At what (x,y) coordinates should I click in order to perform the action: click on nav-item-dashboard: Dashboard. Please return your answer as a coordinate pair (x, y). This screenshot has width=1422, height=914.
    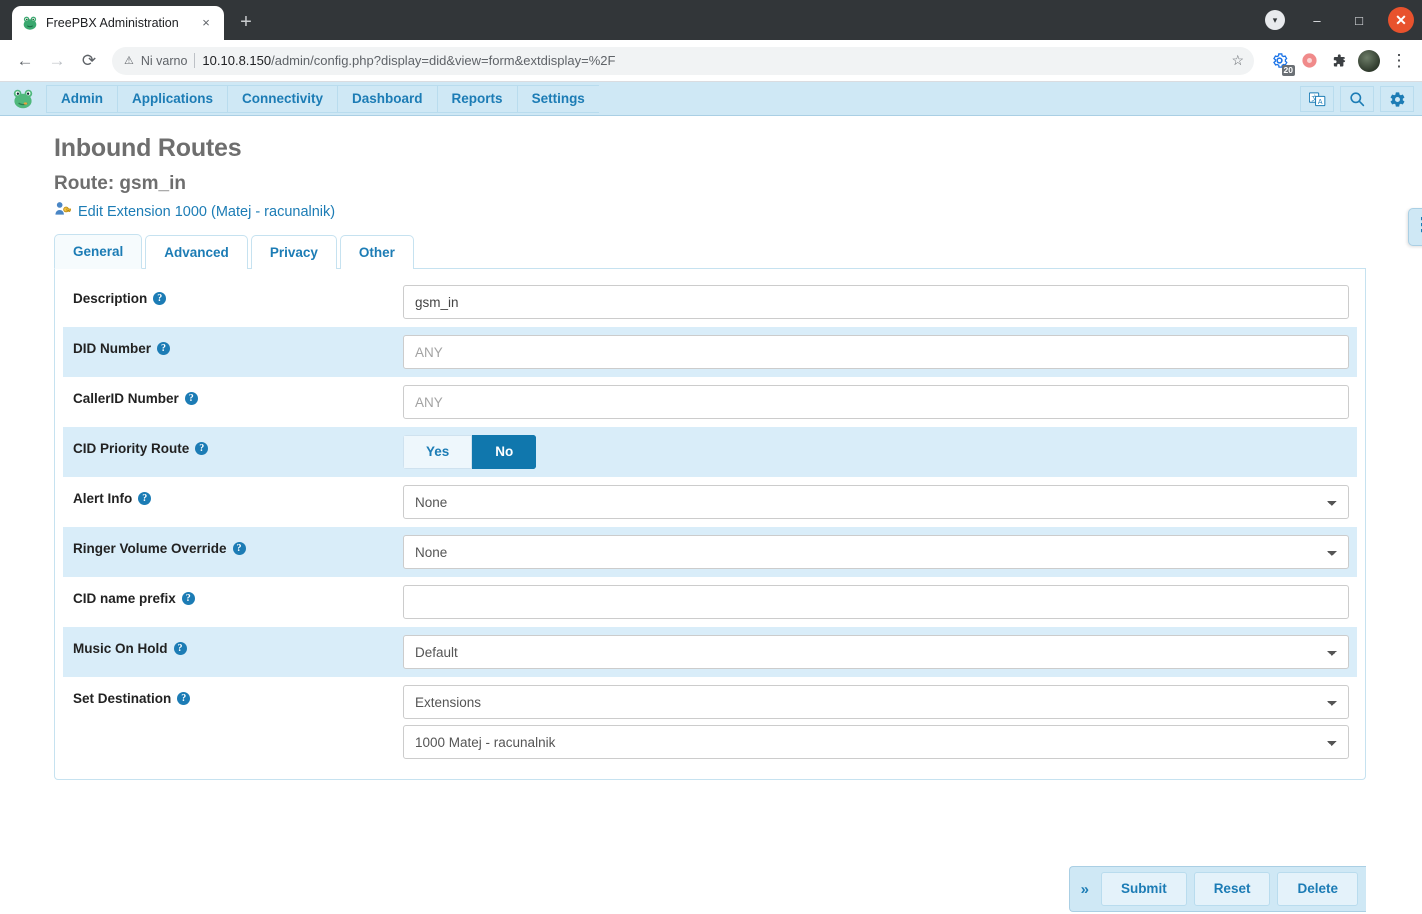
    Looking at the image, I should click on (387, 98).